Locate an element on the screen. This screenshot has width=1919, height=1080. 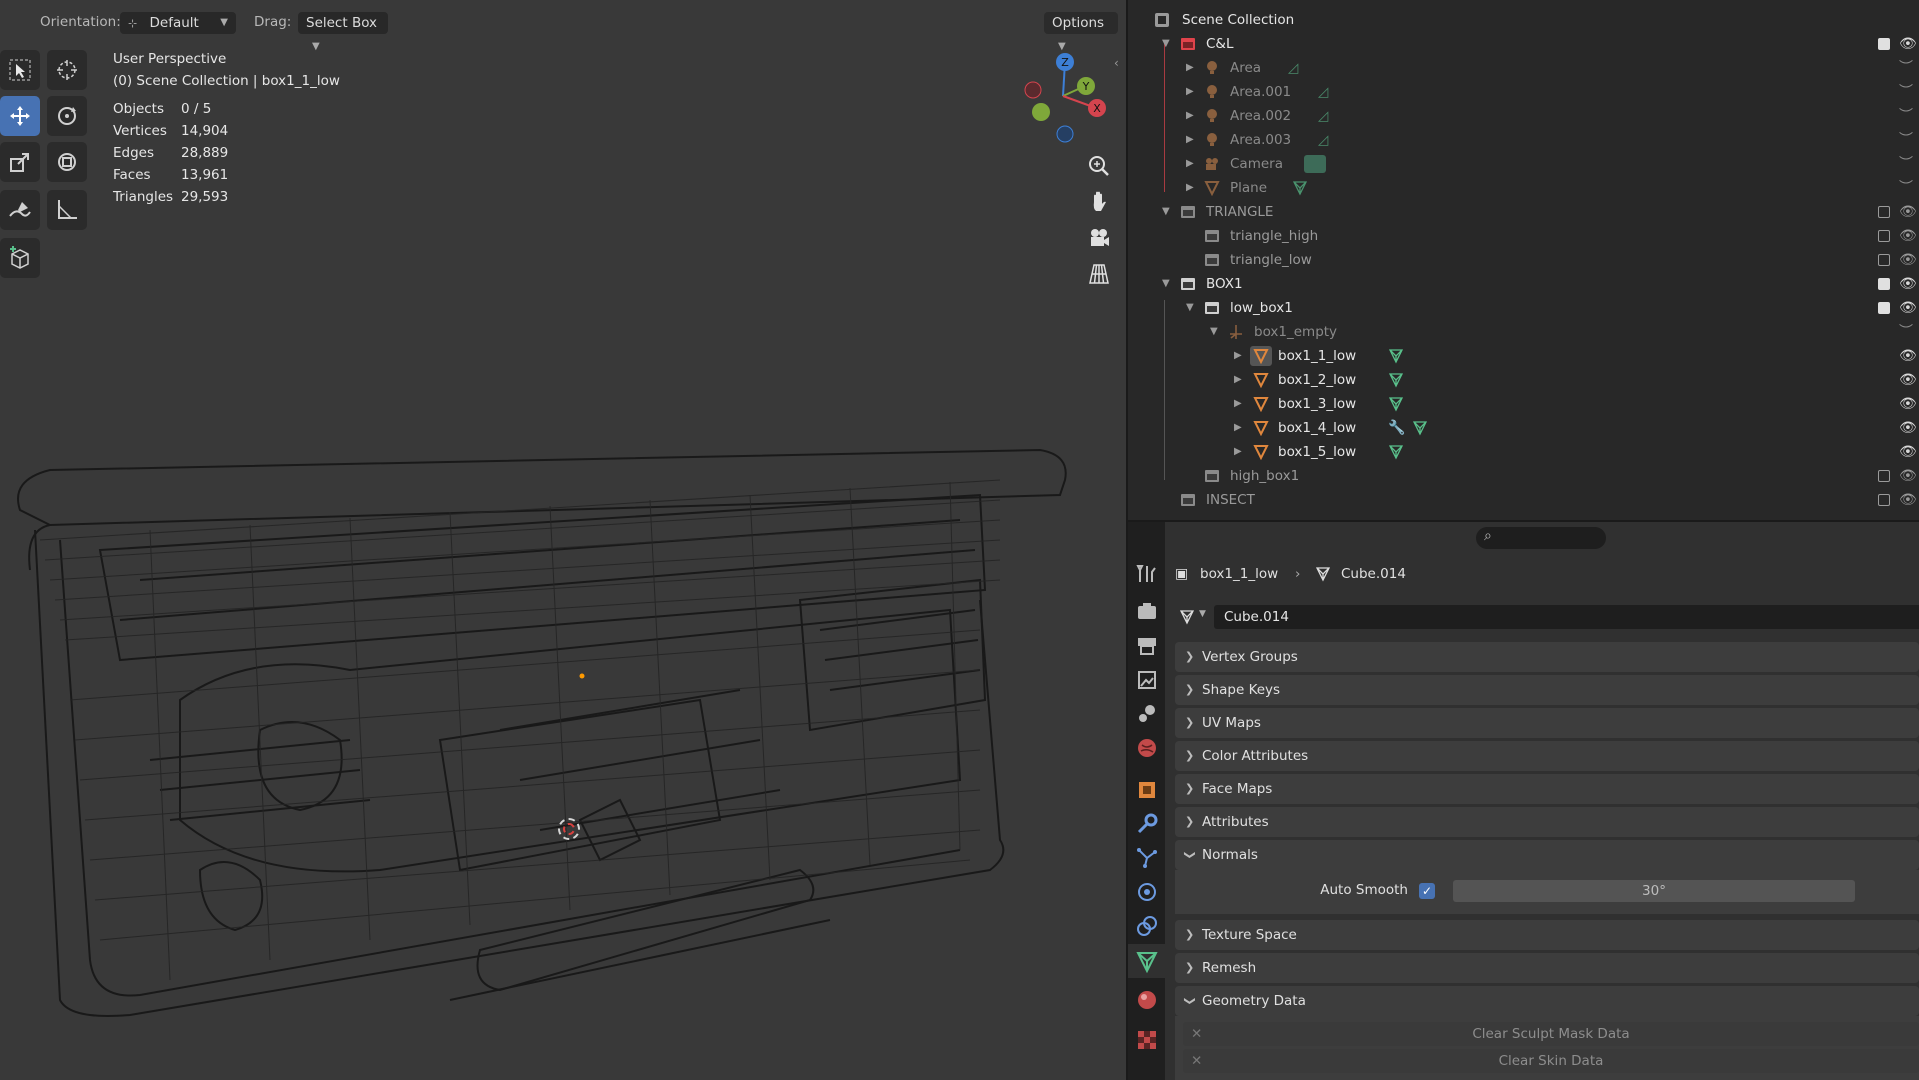
outliner-row-box1-2-low: ▶ box1_2_low 👁 is located at coordinates (1523, 380).